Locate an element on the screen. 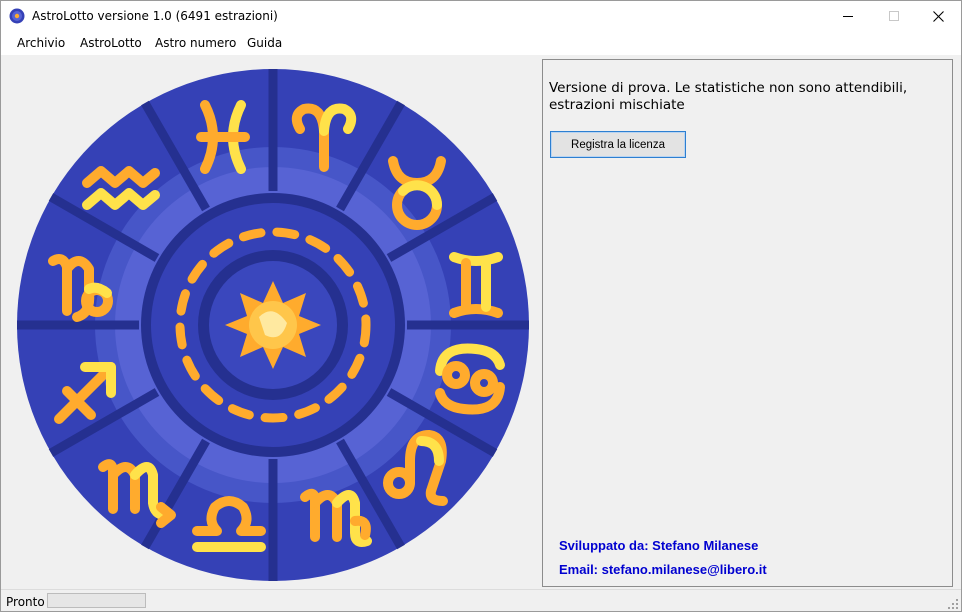 The image size is (962, 612). menu-astro-numero: Astro numero is located at coordinates (195, 43).